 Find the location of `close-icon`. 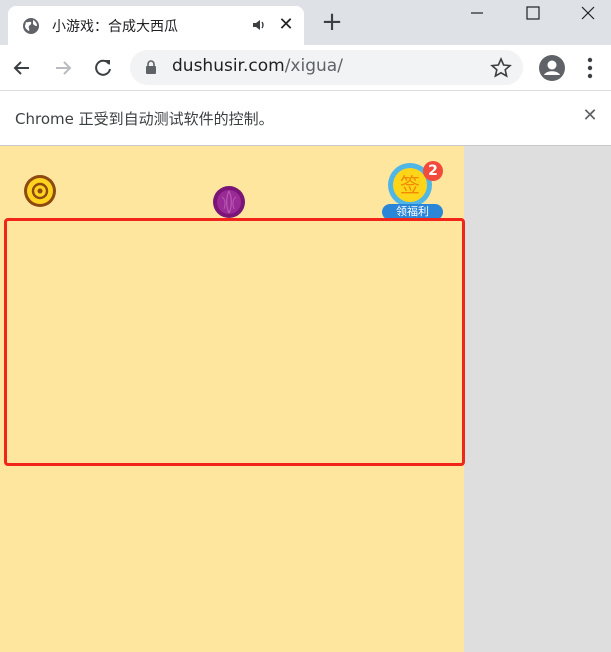

close-icon is located at coordinates (588, 13).